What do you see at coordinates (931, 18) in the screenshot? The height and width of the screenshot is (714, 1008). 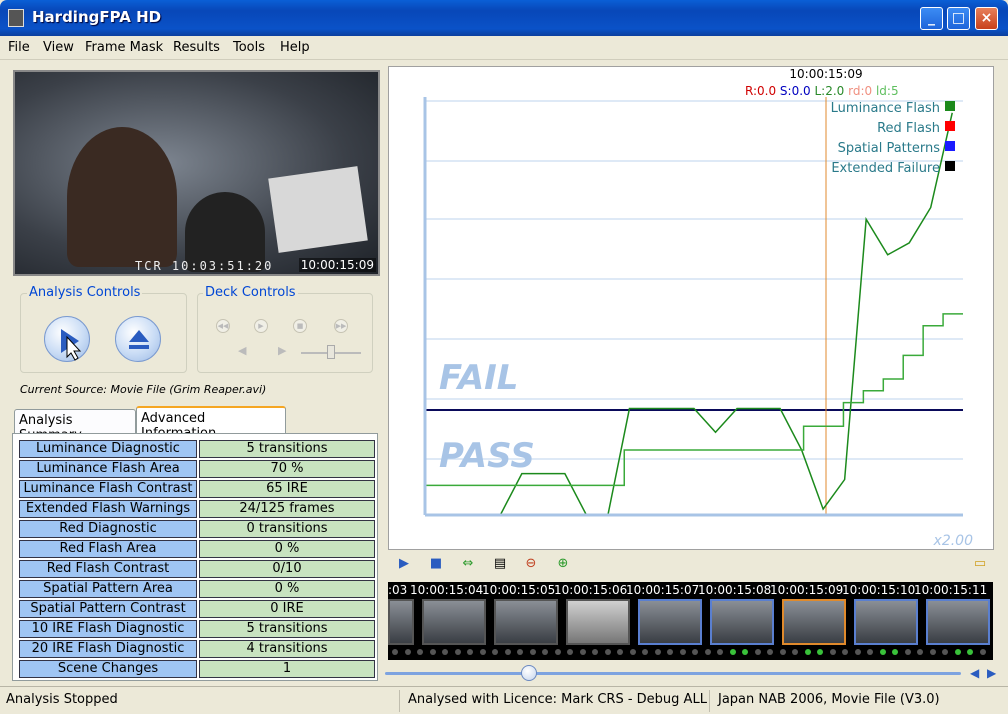 I see `minimize-button: _` at bounding box center [931, 18].